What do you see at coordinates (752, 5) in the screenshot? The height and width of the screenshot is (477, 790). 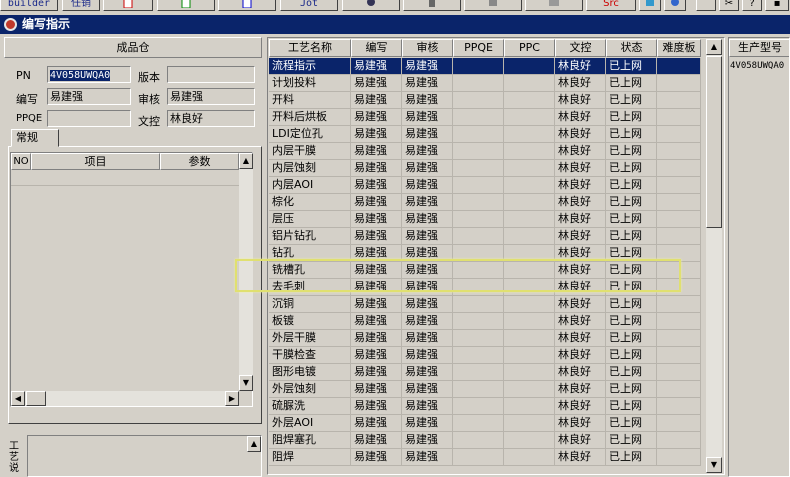 I see `help-icon: ?` at bounding box center [752, 5].